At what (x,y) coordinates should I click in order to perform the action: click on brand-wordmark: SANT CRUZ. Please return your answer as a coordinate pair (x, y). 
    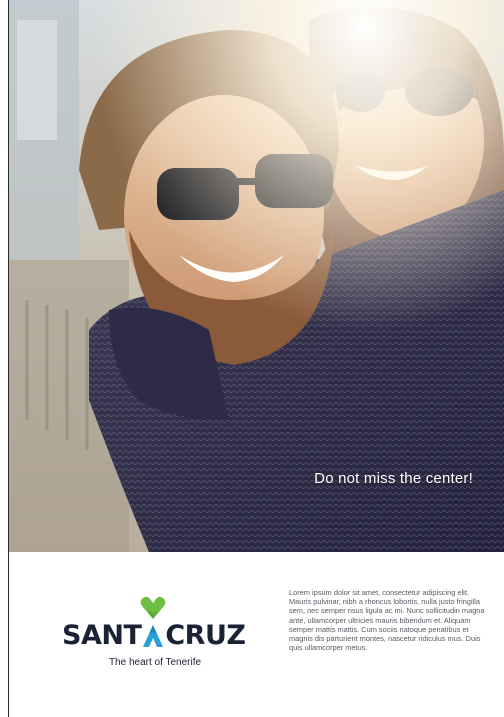
    Looking at the image, I should click on (154, 635).